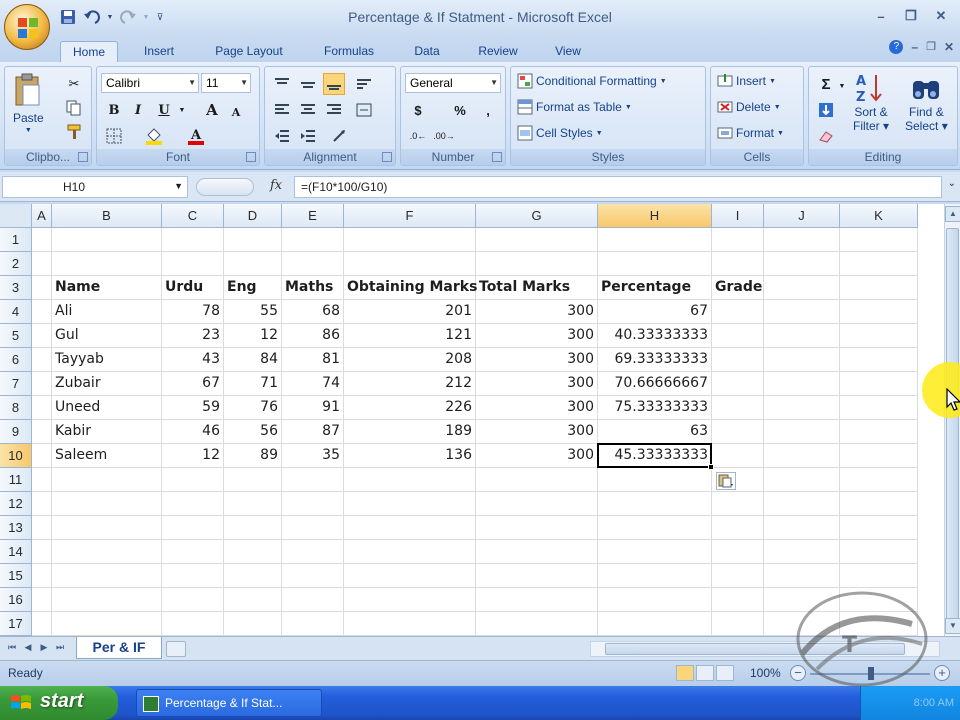 This screenshot has height=720, width=960. Describe the element at coordinates (879, 288) in the screenshot. I see `cell-k3` at that location.